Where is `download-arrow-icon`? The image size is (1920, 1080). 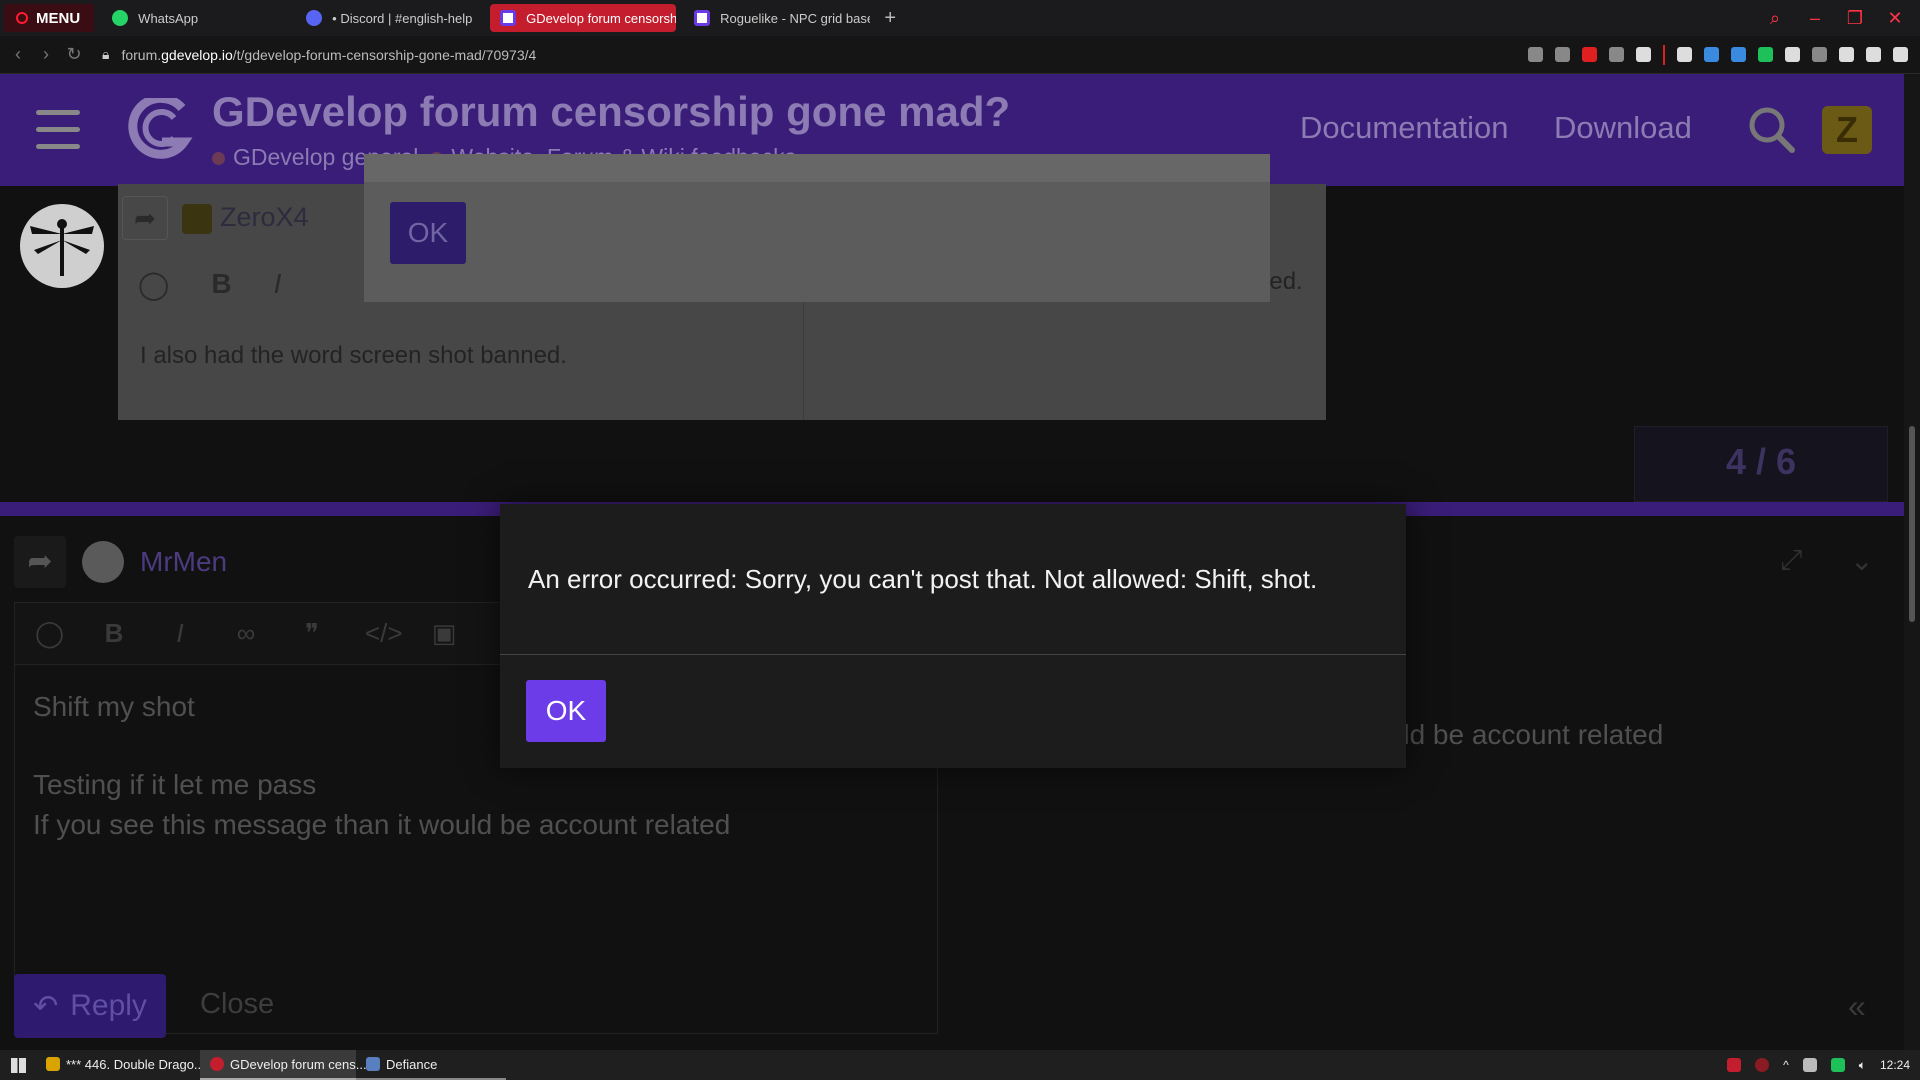 download-arrow-icon is located at coordinates (1711, 54).